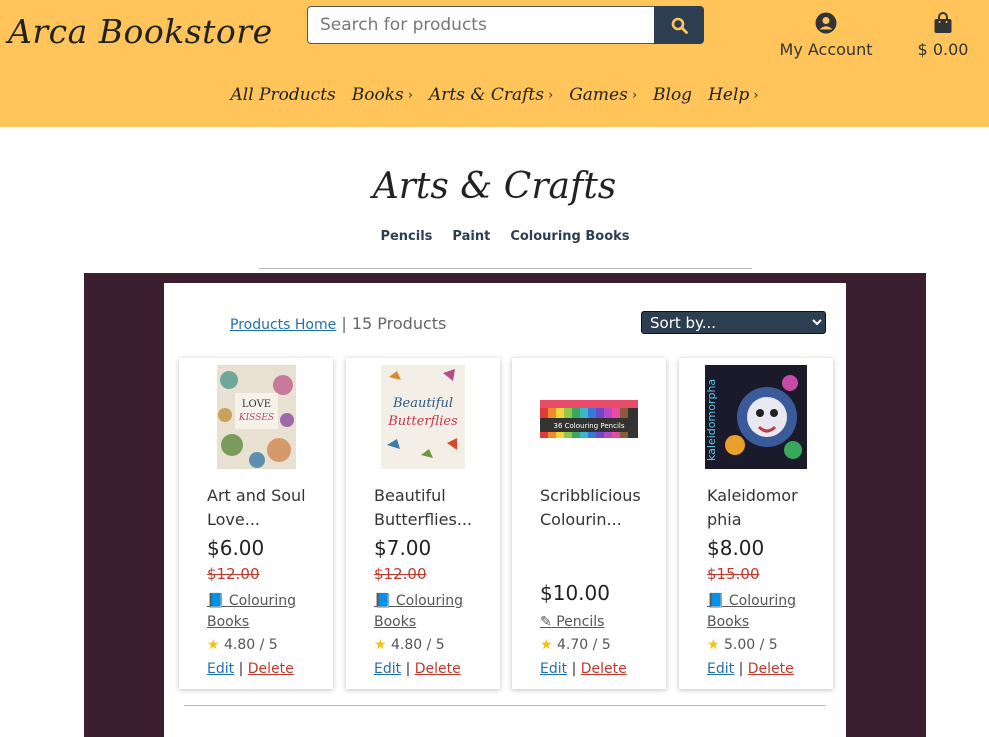 This screenshot has height=737, width=989. Describe the element at coordinates (943, 22) in the screenshot. I see `shopping-bag-icon` at that location.